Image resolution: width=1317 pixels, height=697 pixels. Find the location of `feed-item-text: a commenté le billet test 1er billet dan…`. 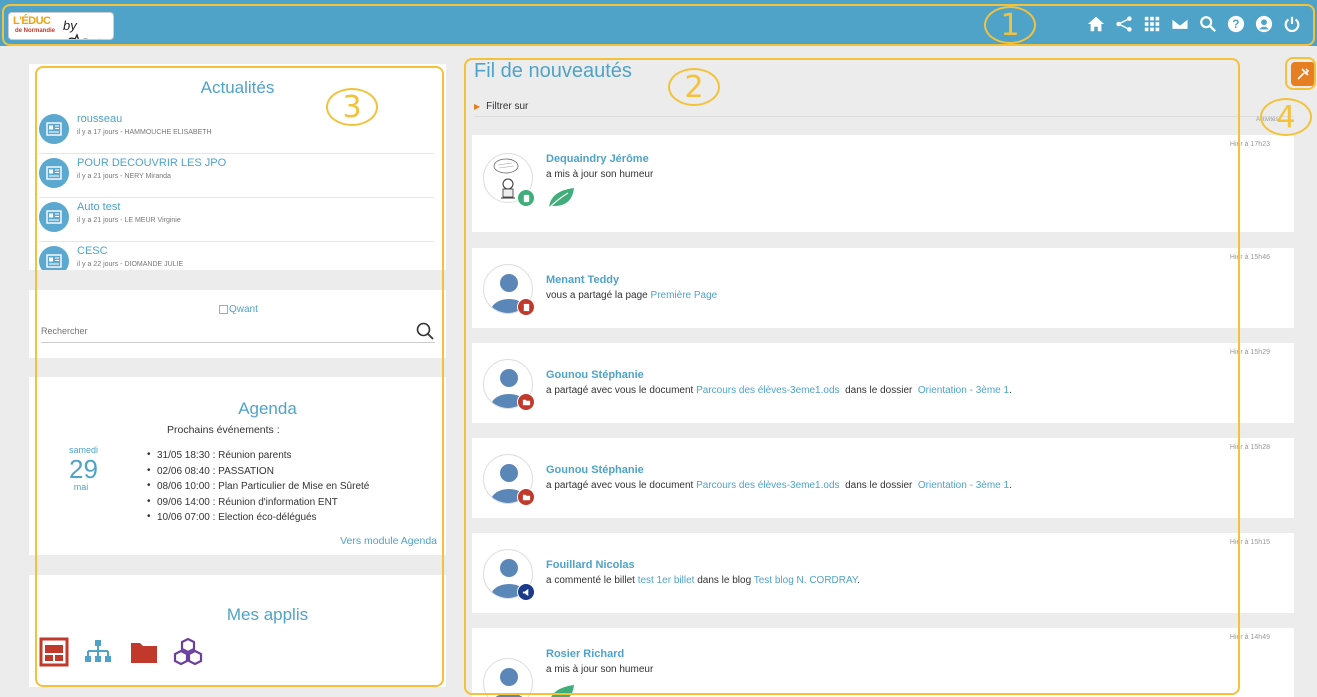

feed-item-text: a commenté le billet test 1er billet dan… is located at coordinates (703, 580).